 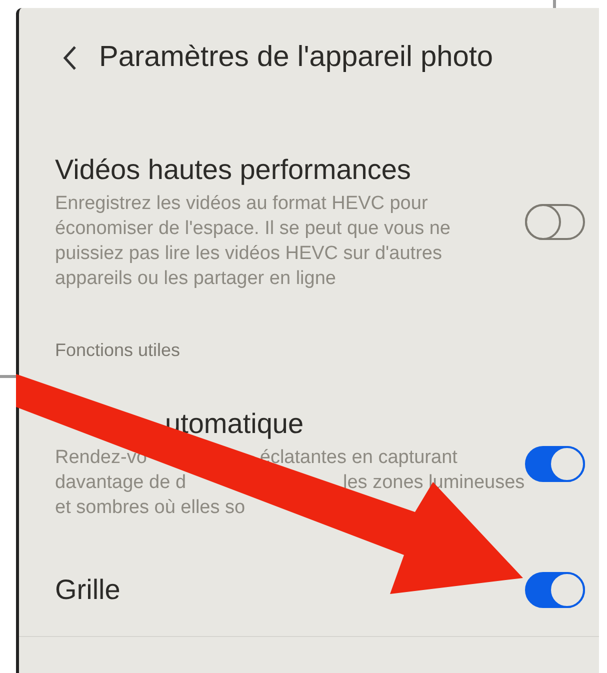 What do you see at coordinates (70, 58) in the screenshot?
I see `back-icon` at bounding box center [70, 58].